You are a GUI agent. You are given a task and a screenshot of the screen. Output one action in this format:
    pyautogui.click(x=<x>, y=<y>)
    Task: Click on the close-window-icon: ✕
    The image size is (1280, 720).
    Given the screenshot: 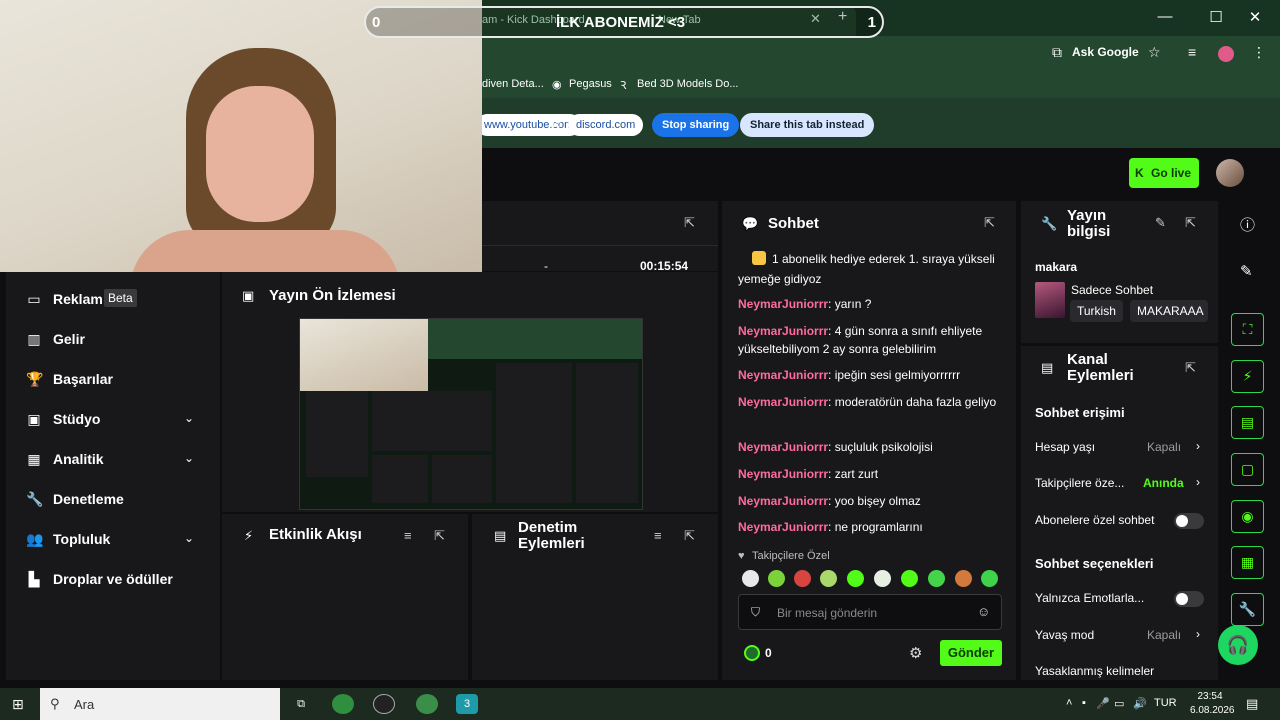 What is the action you would take?
    pyautogui.click(x=1255, y=17)
    